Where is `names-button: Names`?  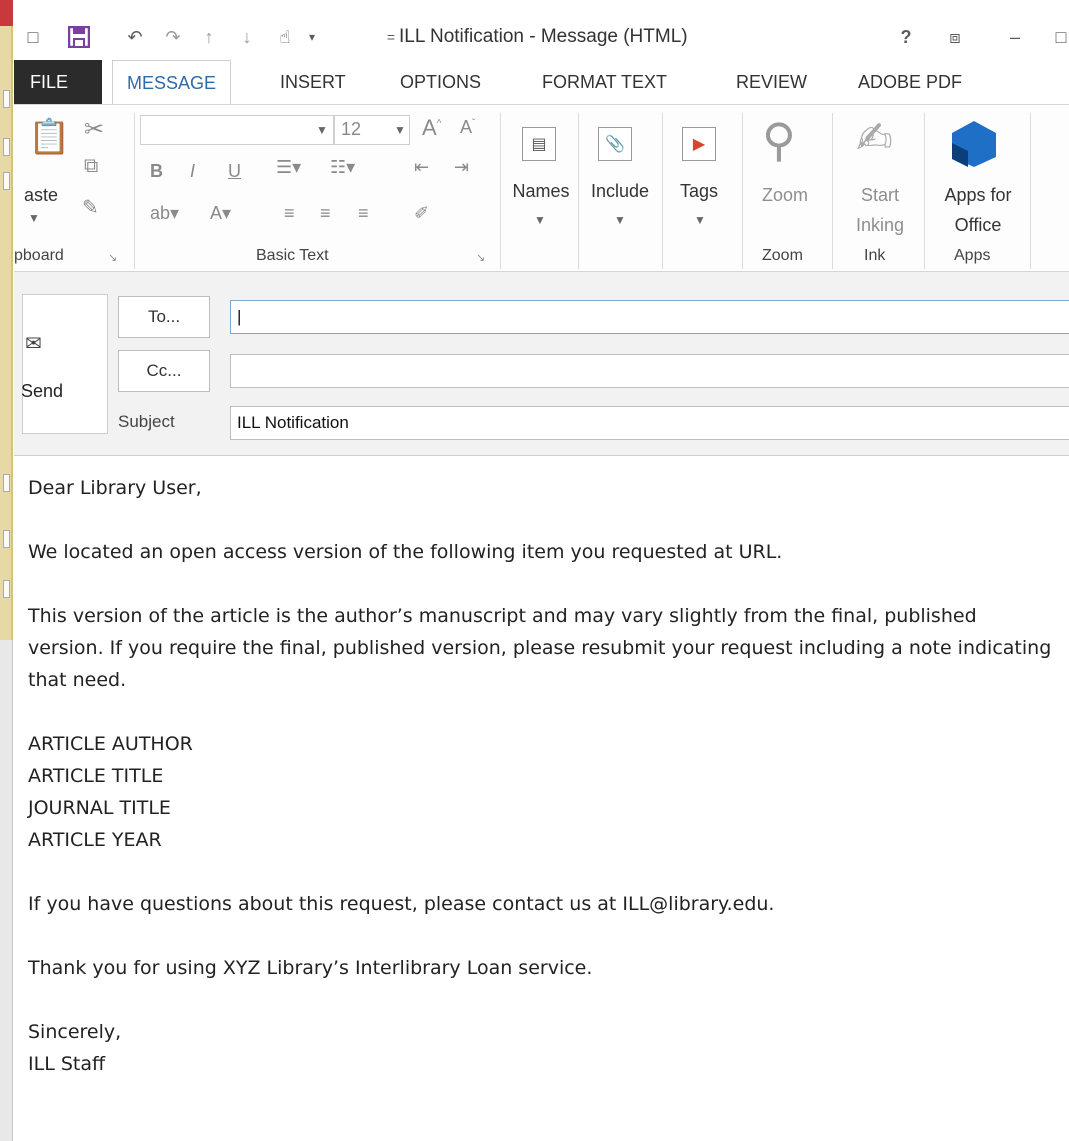 names-button: Names is located at coordinates (541, 191).